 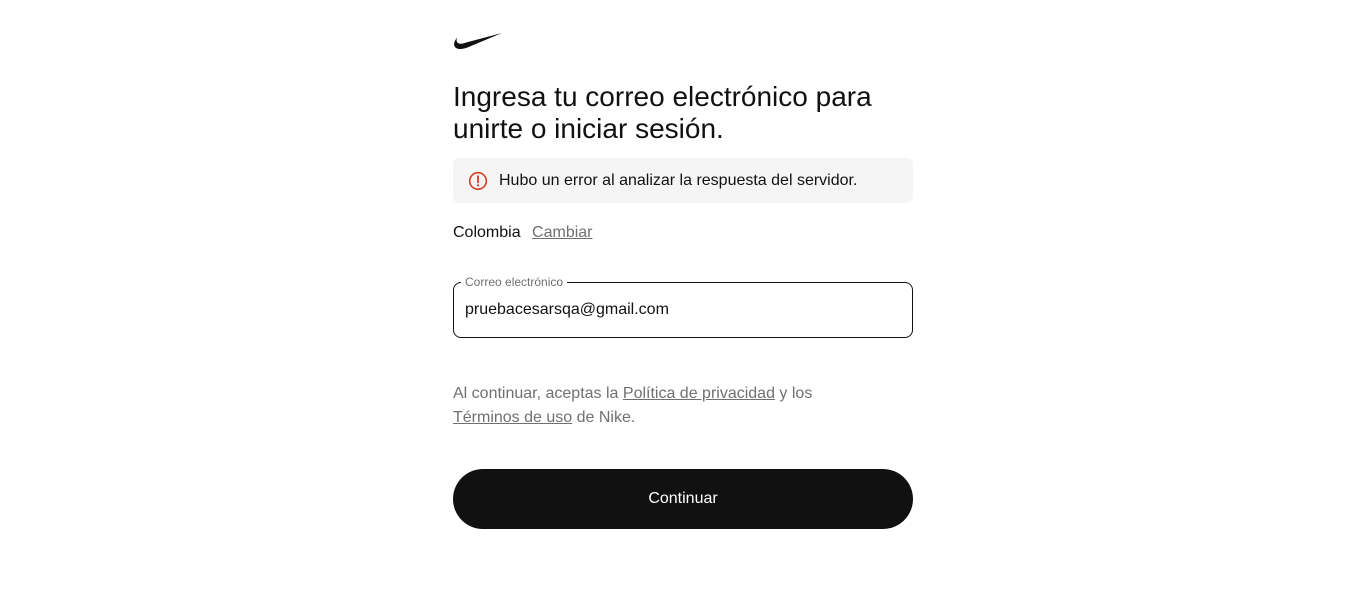 What do you see at coordinates (538, 393) in the screenshot?
I see `legal-prefix: Al continuar, aceptas la` at bounding box center [538, 393].